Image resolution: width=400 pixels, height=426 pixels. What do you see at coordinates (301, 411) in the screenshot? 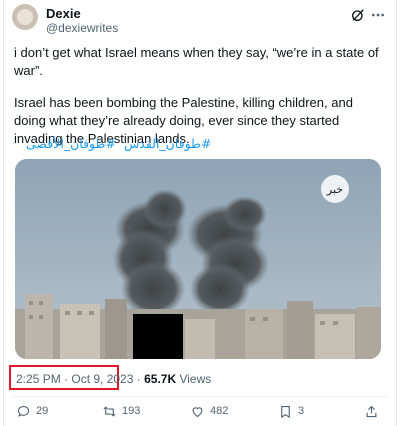
I see `bookmark-count: 3` at bounding box center [301, 411].